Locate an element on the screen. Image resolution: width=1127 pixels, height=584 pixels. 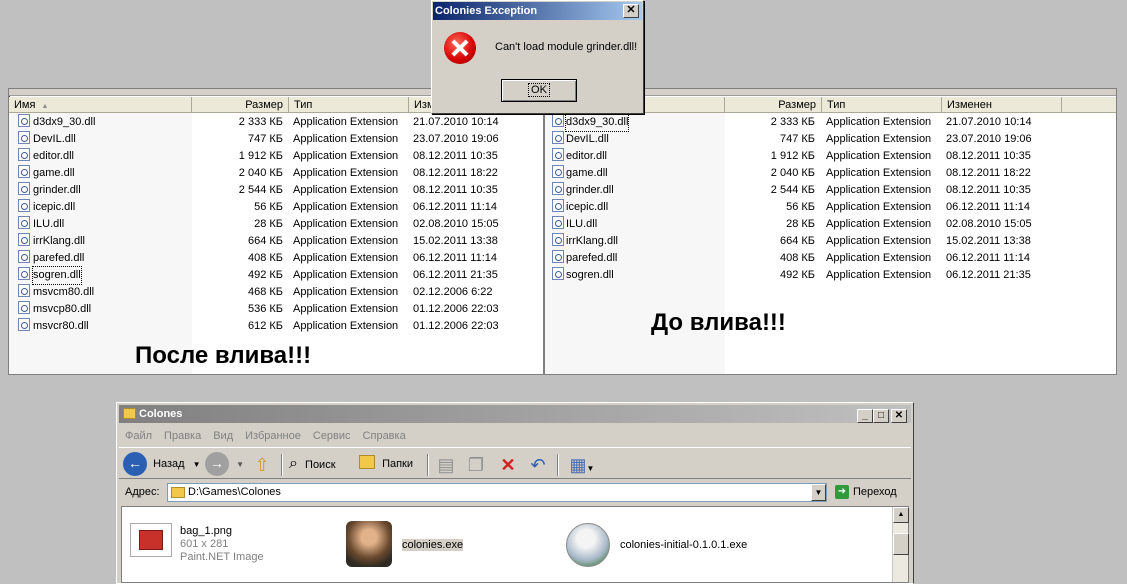
search-icon: ⌕ is located at coordinates (293, 463).